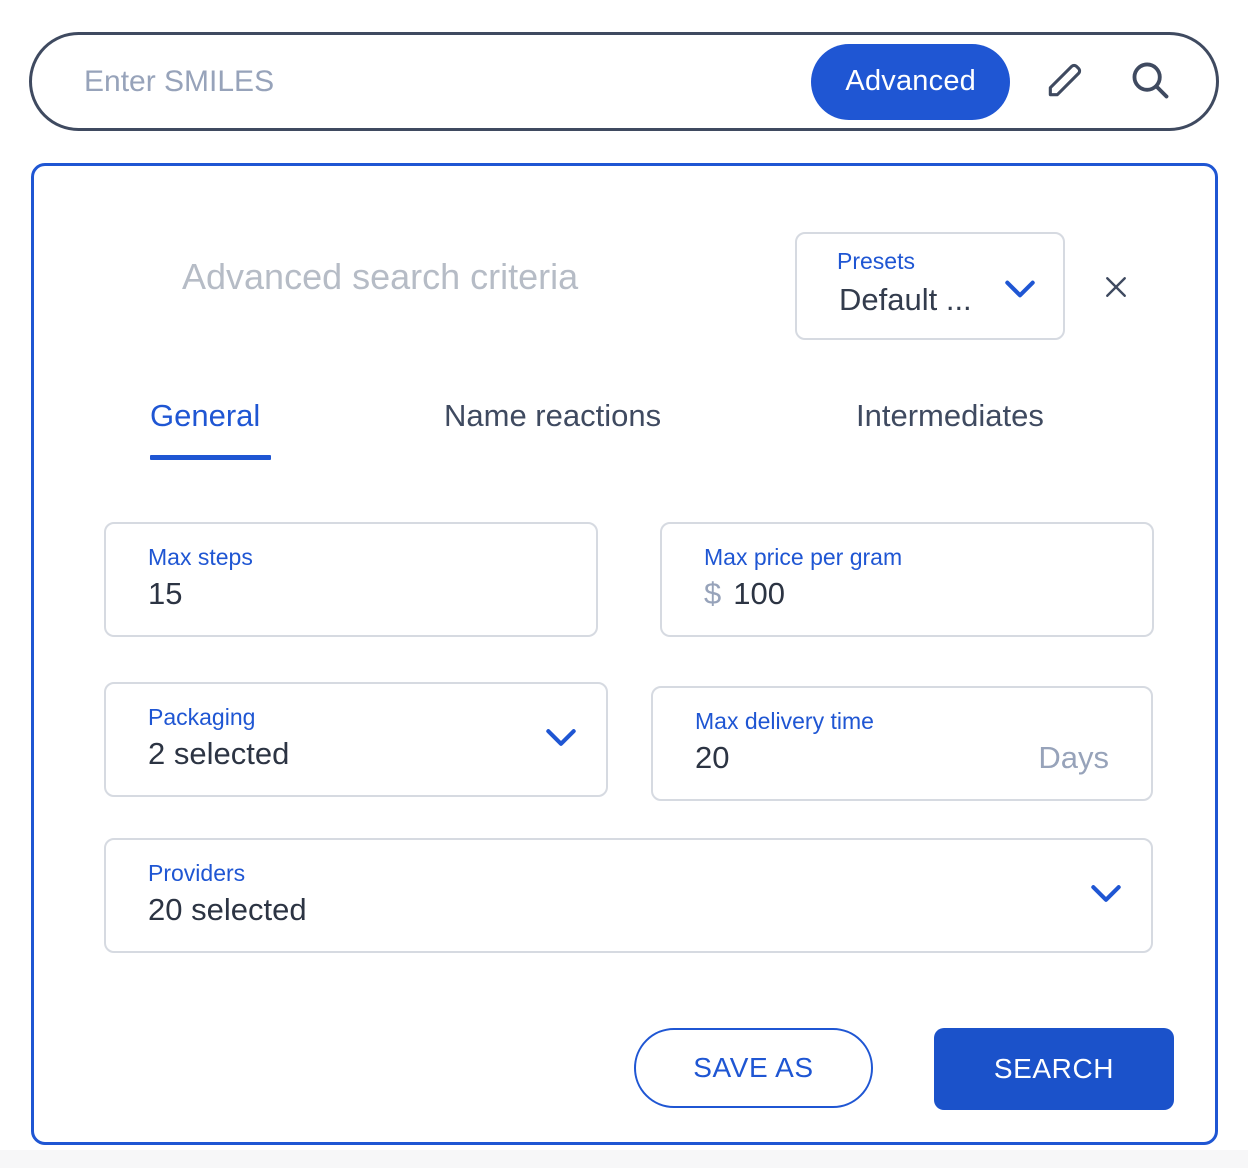 This screenshot has height=1168, width=1248. I want to click on search-submit-button, so click(1150, 82).